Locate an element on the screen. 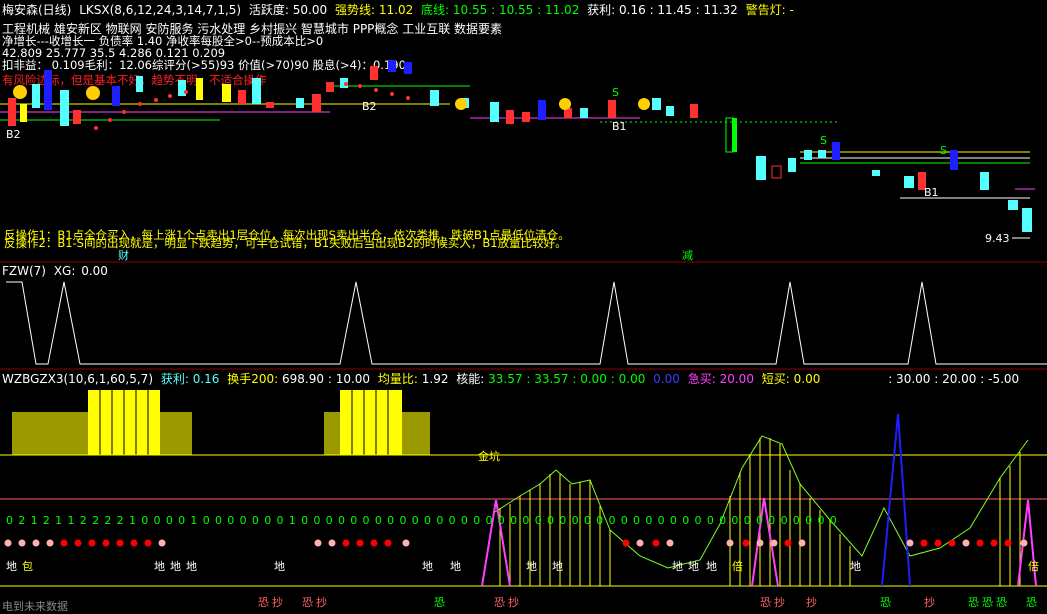 The width and height of the screenshot is (1047, 614). pane2-header: FZW(7) XG: 0.00 is located at coordinates (57, 271).